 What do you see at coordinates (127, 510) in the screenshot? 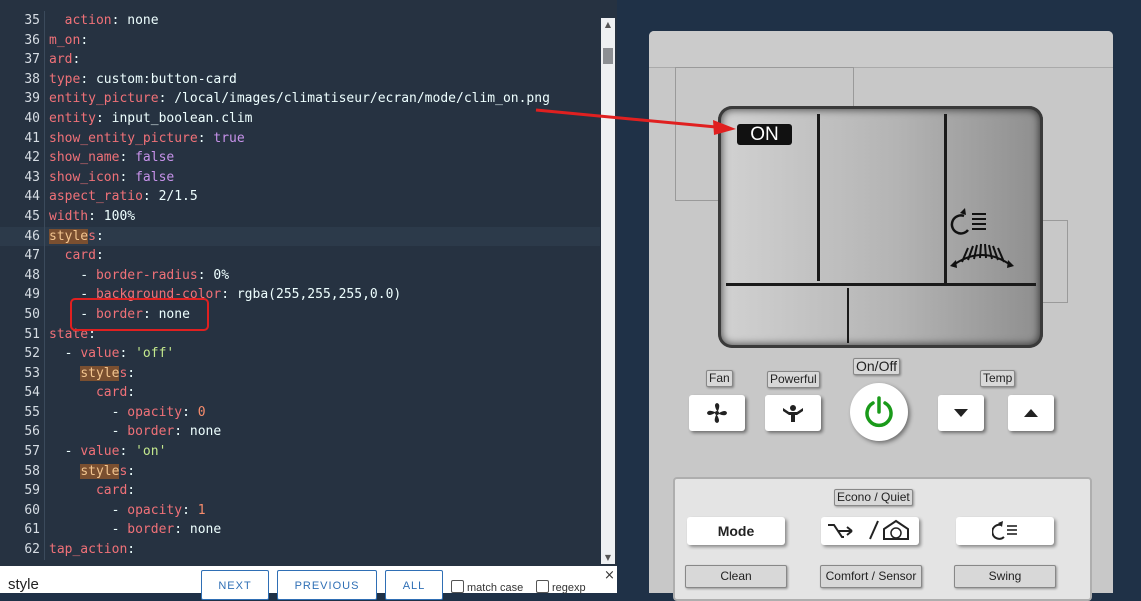
I see `code-text: - opacity: 1` at bounding box center [127, 510].